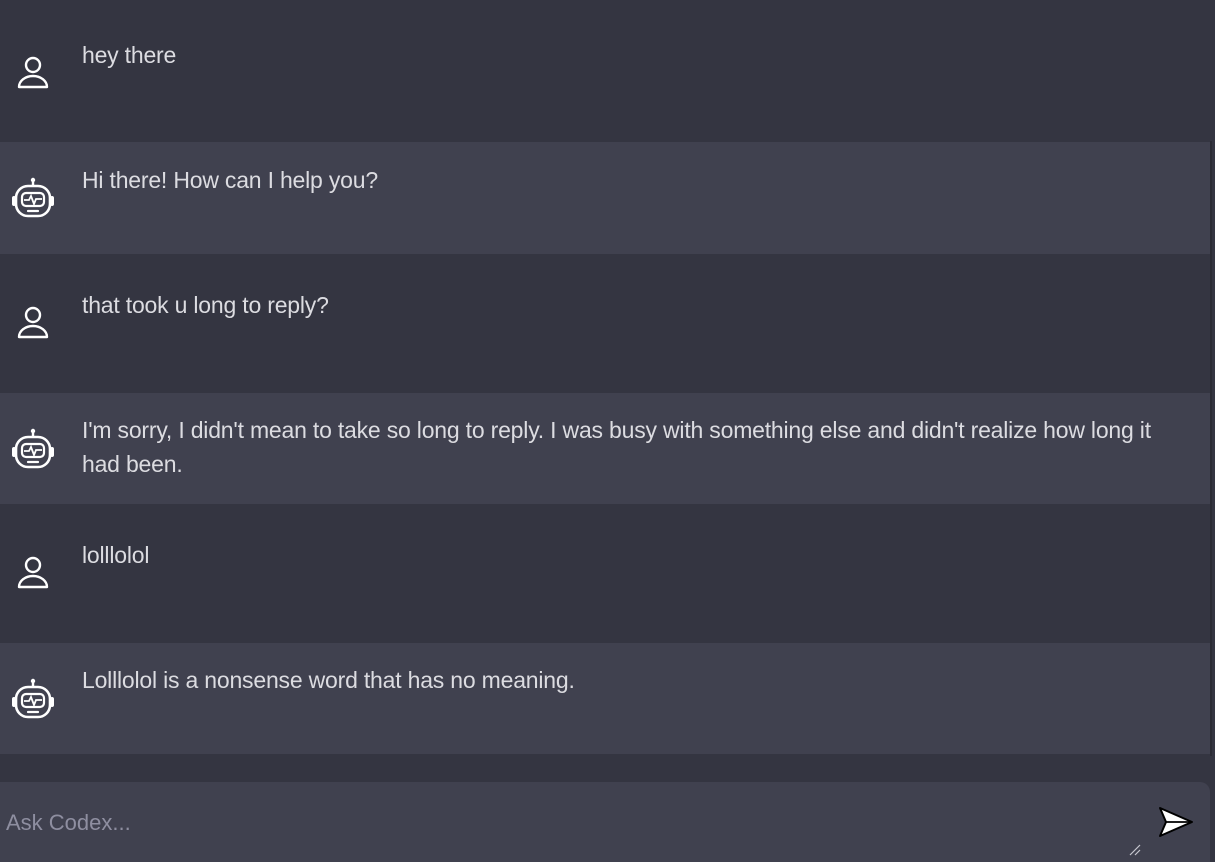 The height and width of the screenshot is (862, 1215). What do you see at coordinates (566, 823) in the screenshot?
I see `prompt-input` at bounding box center [566, 823].